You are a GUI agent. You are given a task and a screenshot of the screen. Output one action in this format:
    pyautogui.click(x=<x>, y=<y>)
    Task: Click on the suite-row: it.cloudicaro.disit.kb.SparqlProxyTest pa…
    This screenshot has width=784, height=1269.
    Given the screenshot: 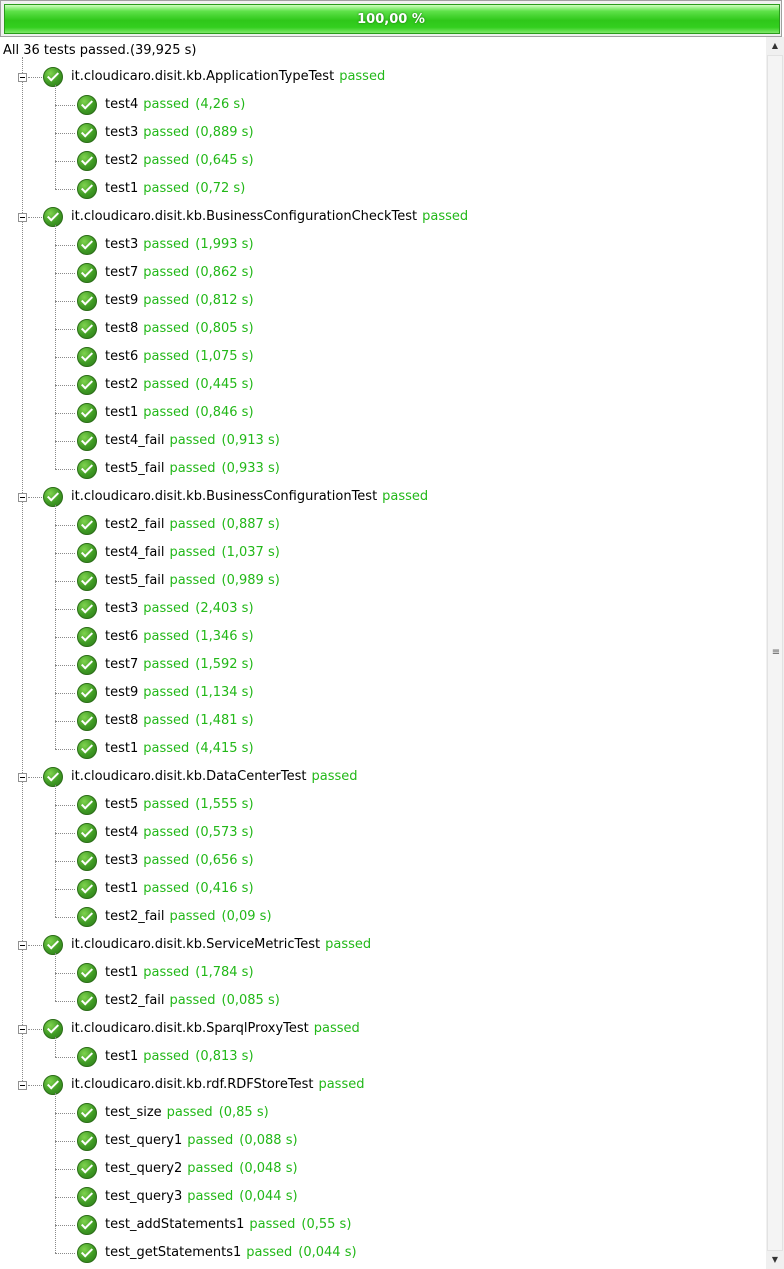 What is the action you would take?
    pyautogui.click(x=201, y=1029)
    